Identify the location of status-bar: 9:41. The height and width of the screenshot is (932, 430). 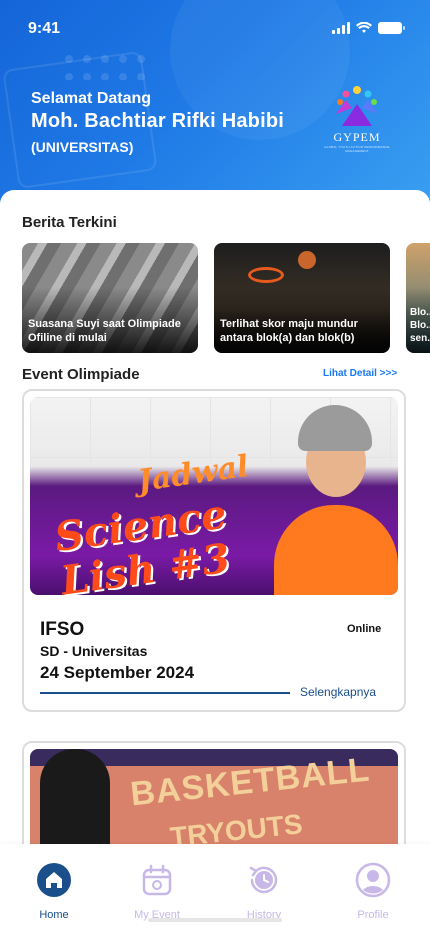
(215, 28).